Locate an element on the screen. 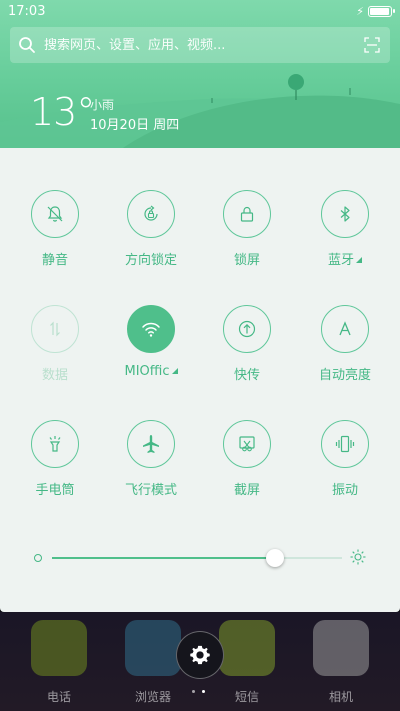 This screenshot has width=400, height=711. search-input is located at coordinates (204, 45).